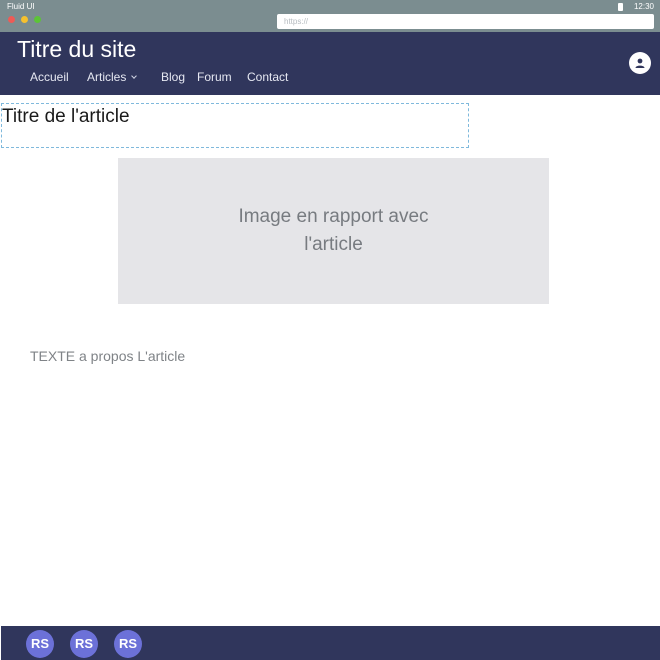 The height and width of the screenshot is (660, 660). What do you see at coordinates (37, 19) in the screenshot?
I see `maximize-window-button` at bounding box center [37, 19].